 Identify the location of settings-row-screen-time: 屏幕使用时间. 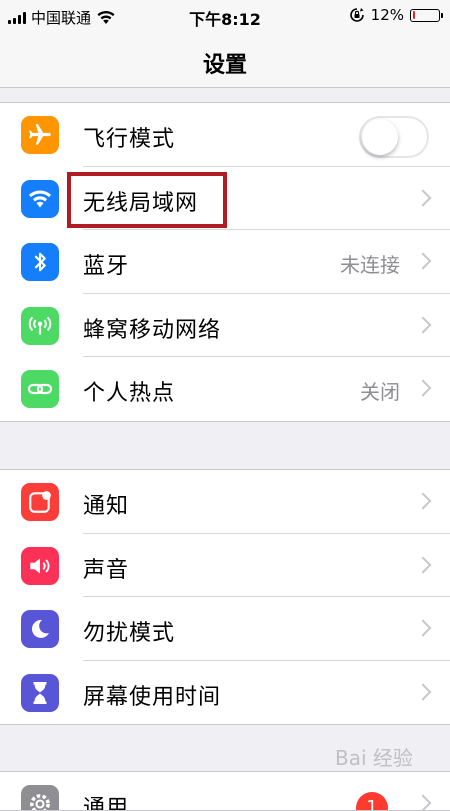
(225, 693).